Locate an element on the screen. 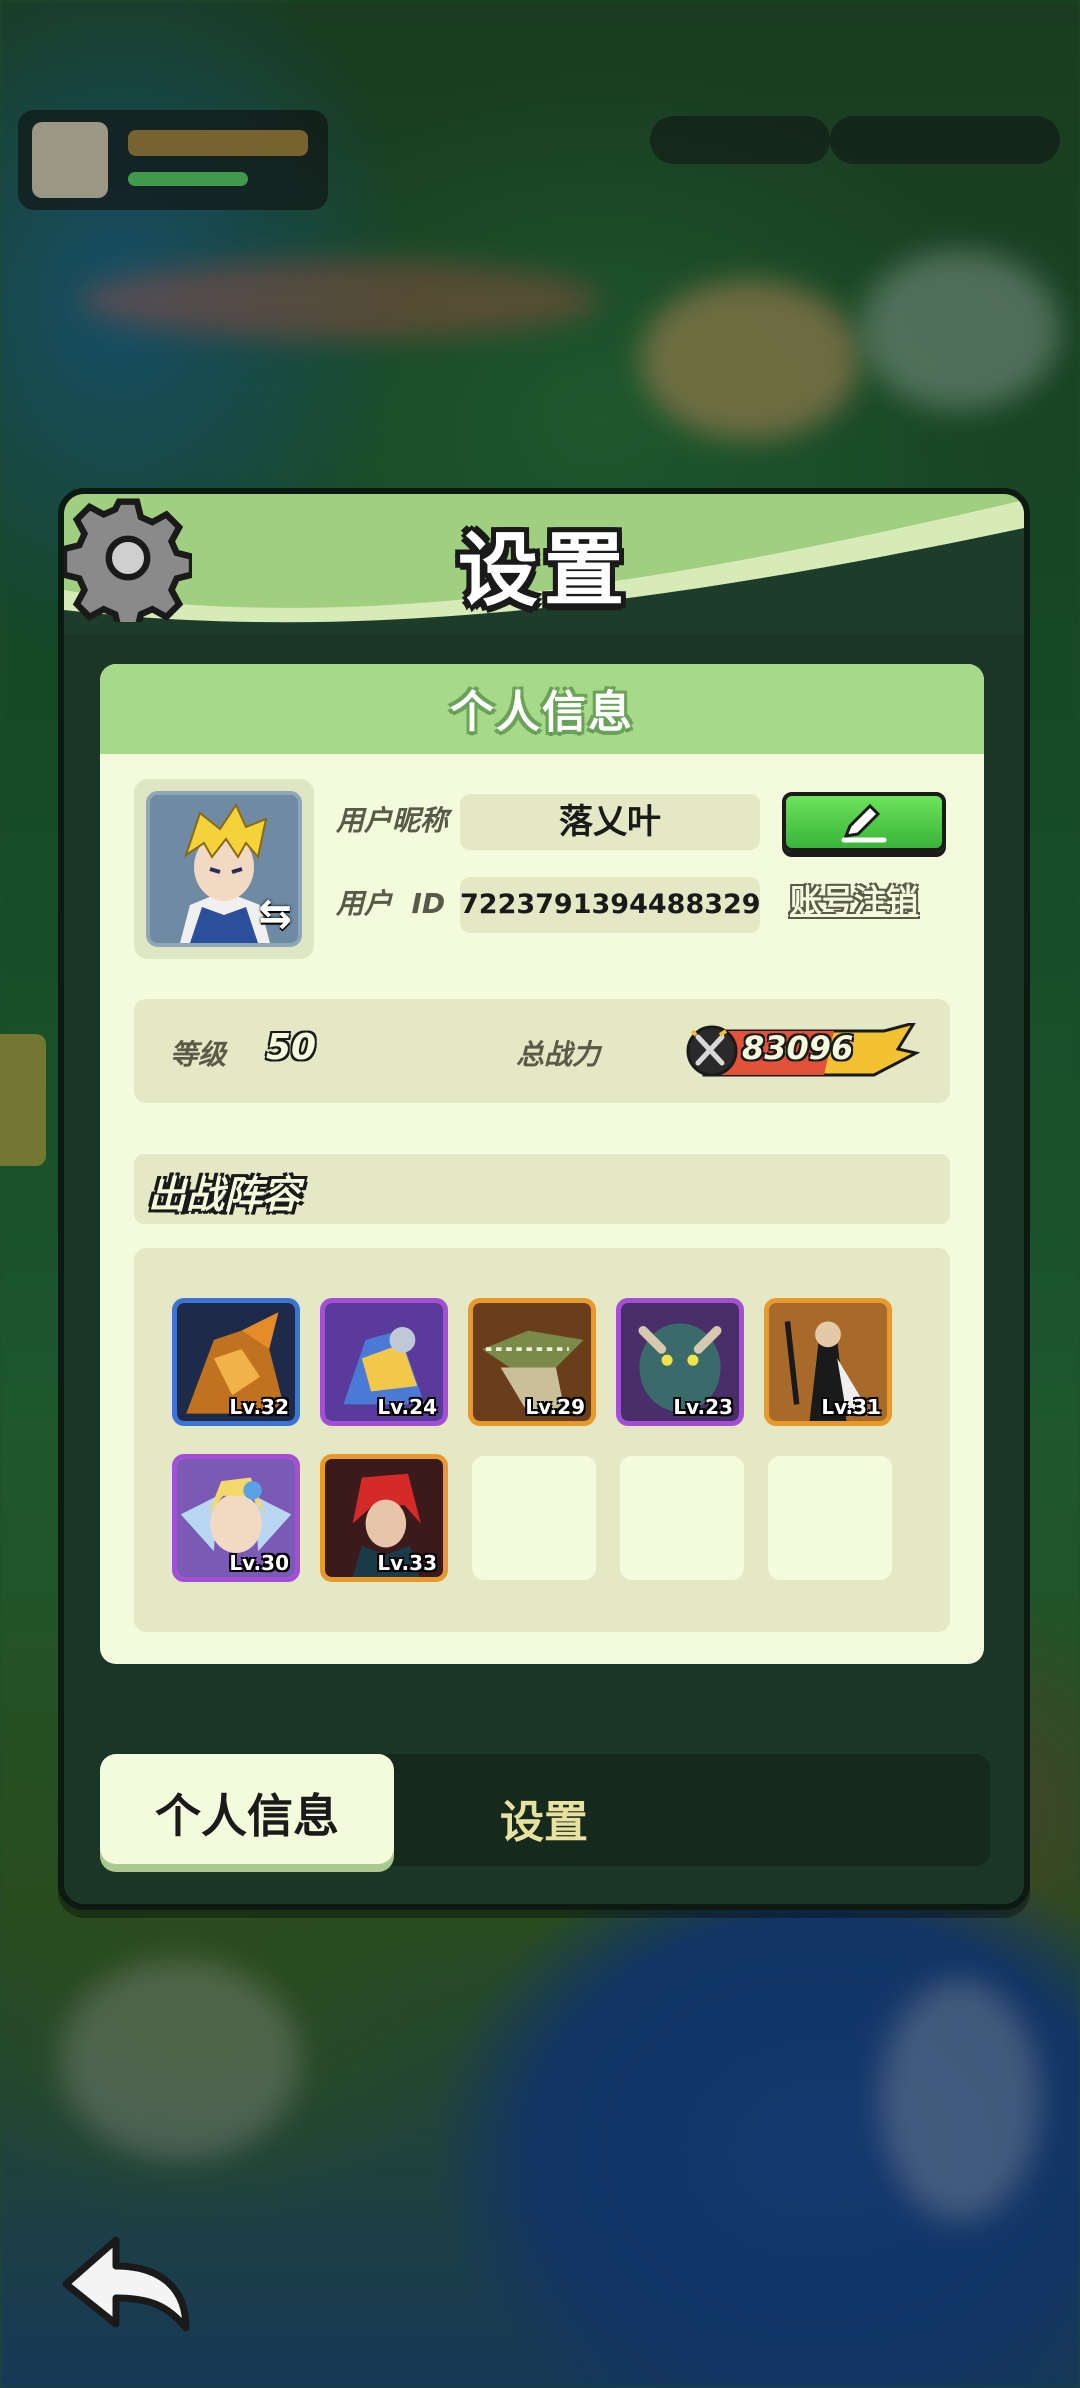 The width and height of the screenshot is (1080, 2388). dialog-title: 设置 is located at coordinates (544, 570).